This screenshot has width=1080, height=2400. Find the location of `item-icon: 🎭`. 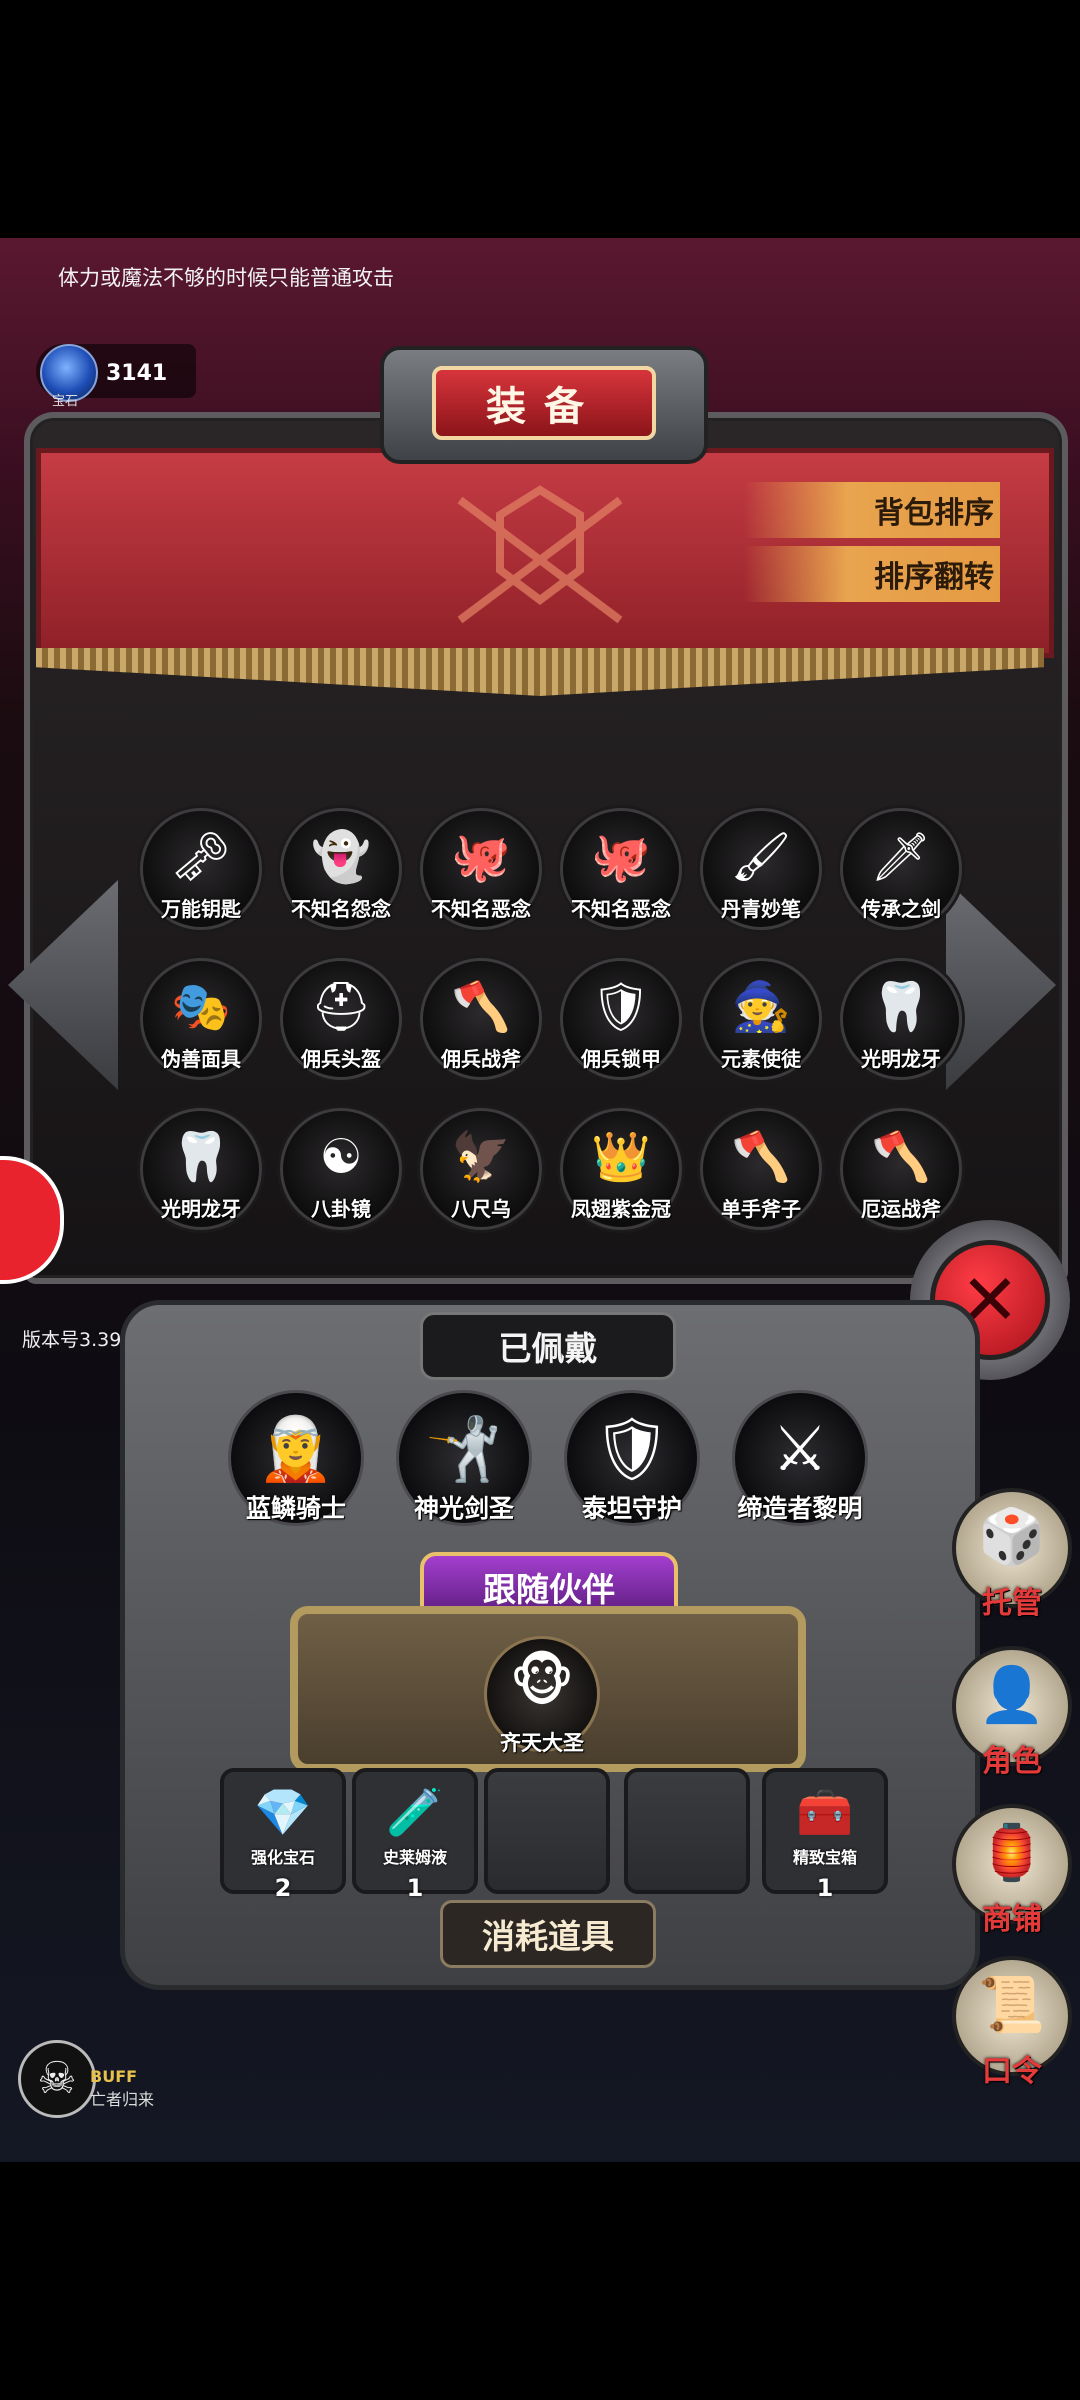

item-icon: 🎭 is located at coordinates (201, 1007).